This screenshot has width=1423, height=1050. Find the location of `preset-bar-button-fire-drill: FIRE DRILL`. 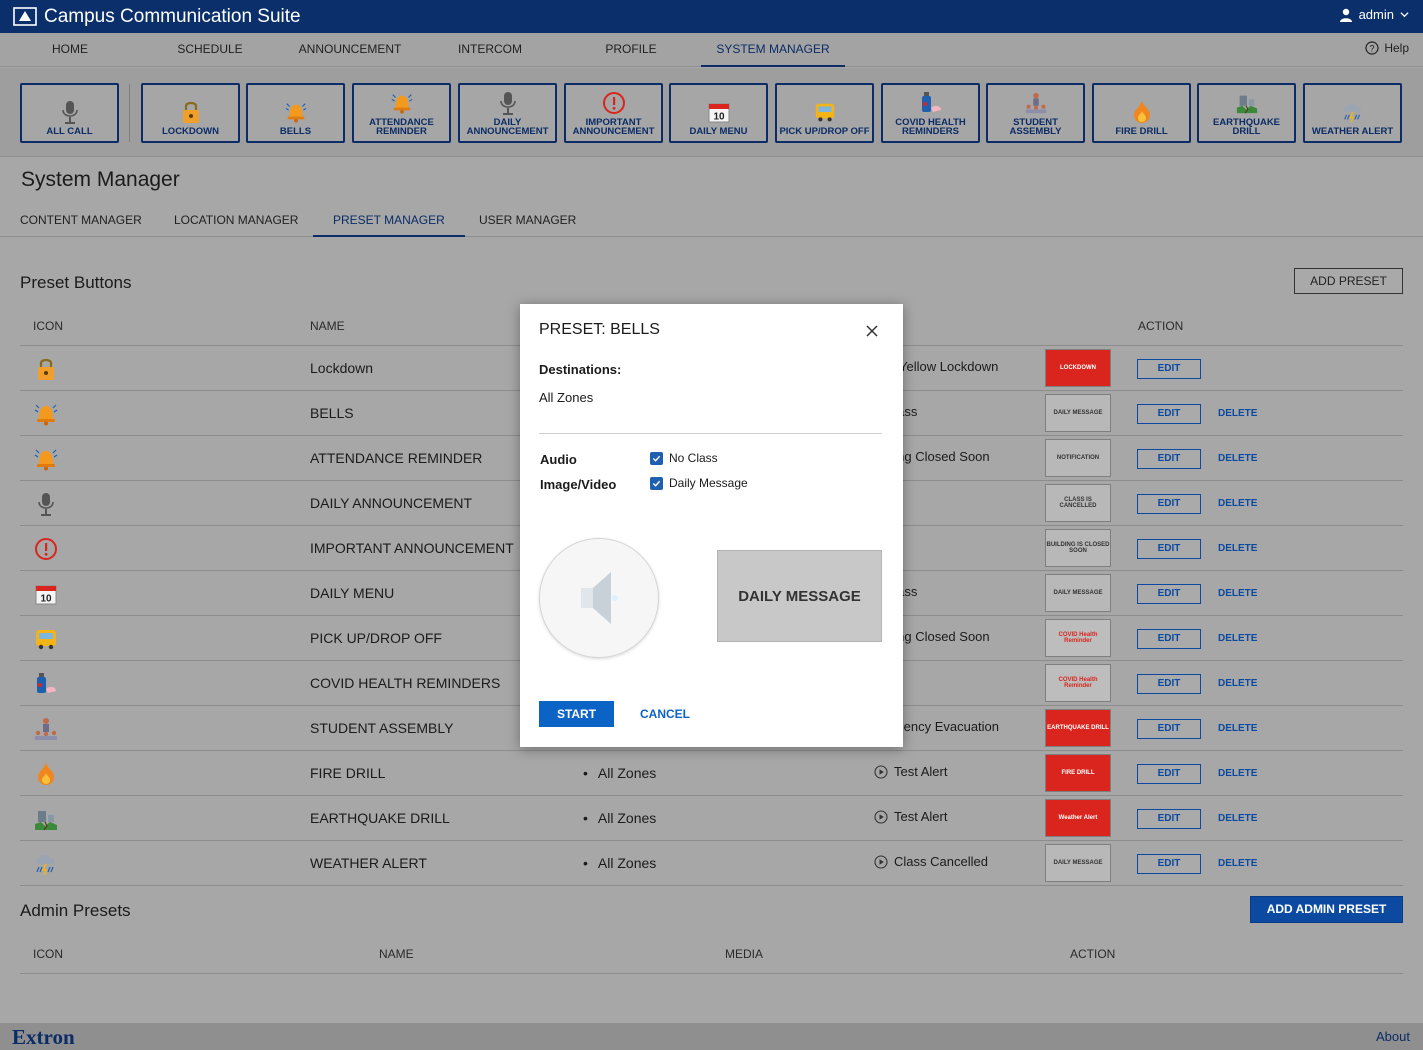

preset-bar-button-fire-drill: FIRE DRILL is located at coordinates (1141, 113).